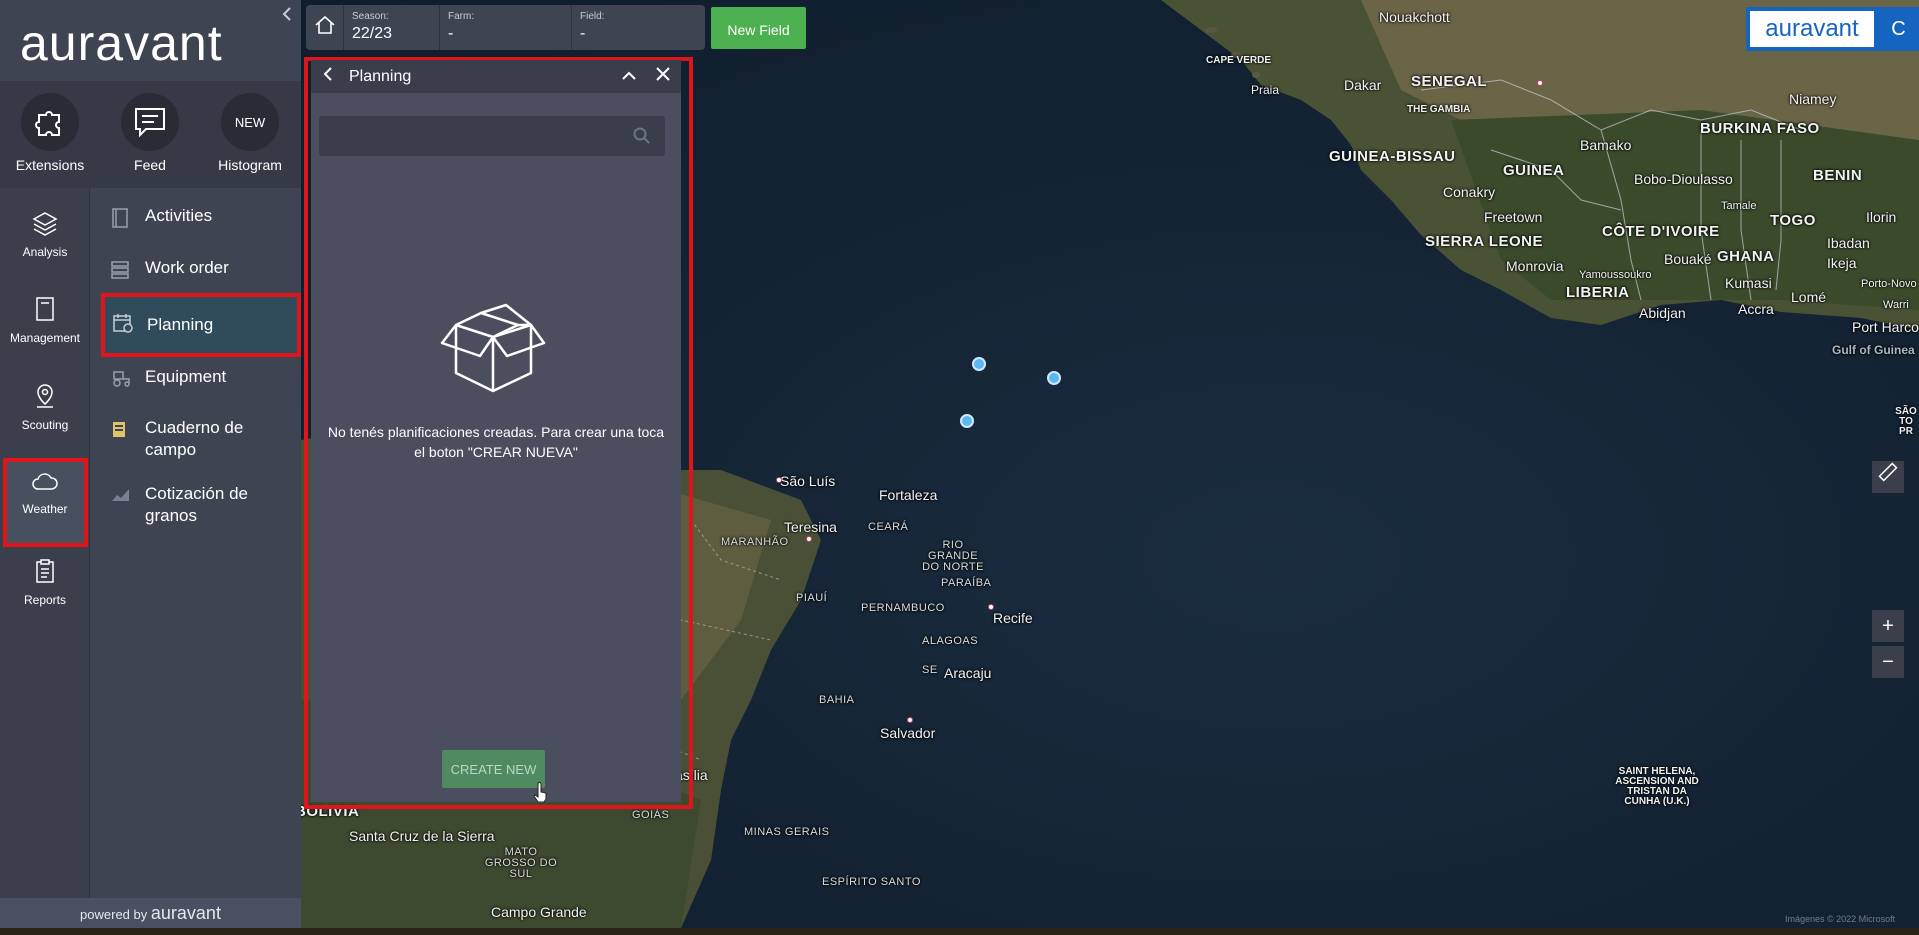  I want to click on logo-area: auravant, so click(150, 40).